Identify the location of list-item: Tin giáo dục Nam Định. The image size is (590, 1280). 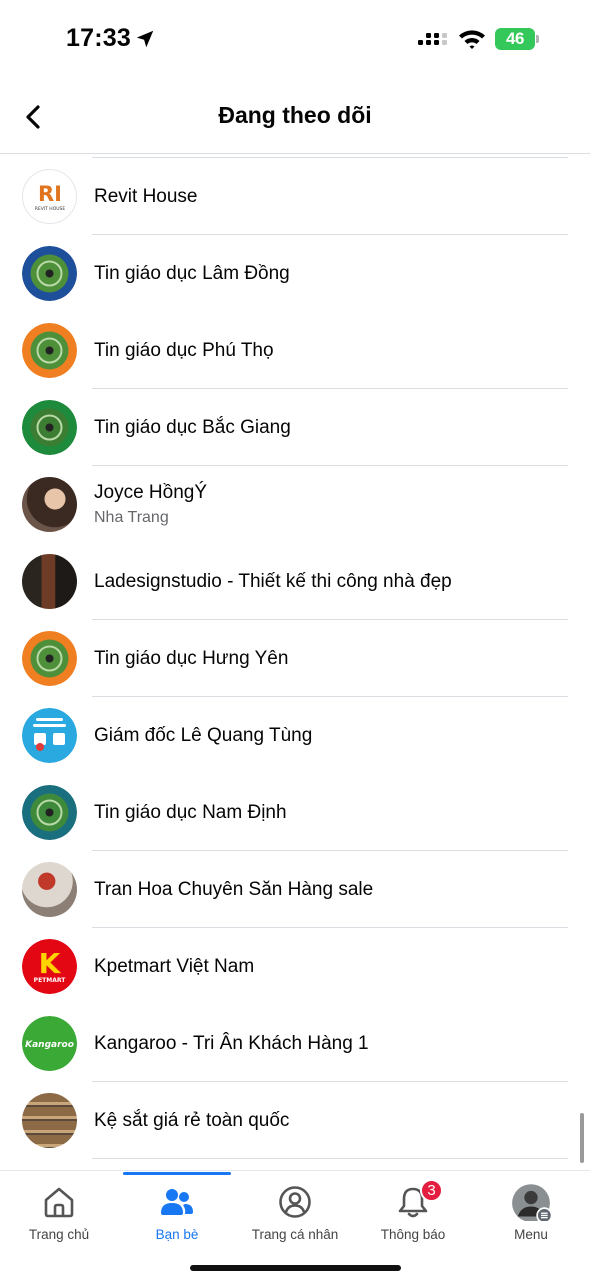
(295, 812).